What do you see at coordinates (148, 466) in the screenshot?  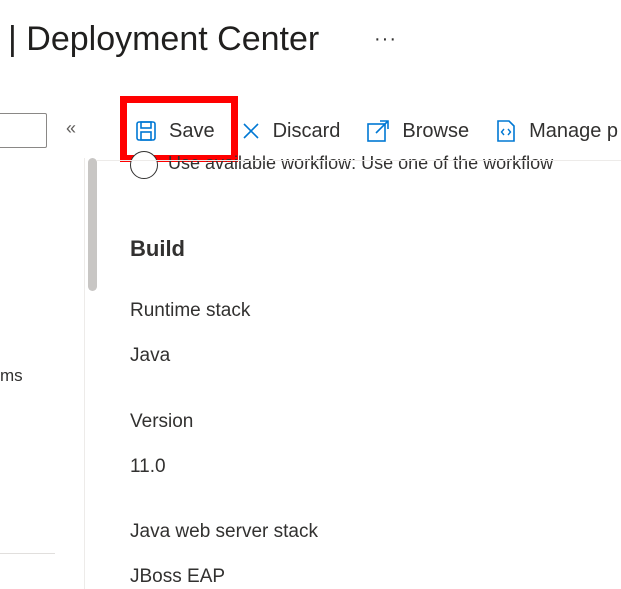 I see `version-value: 11.0` at bounding box center [148, 466].